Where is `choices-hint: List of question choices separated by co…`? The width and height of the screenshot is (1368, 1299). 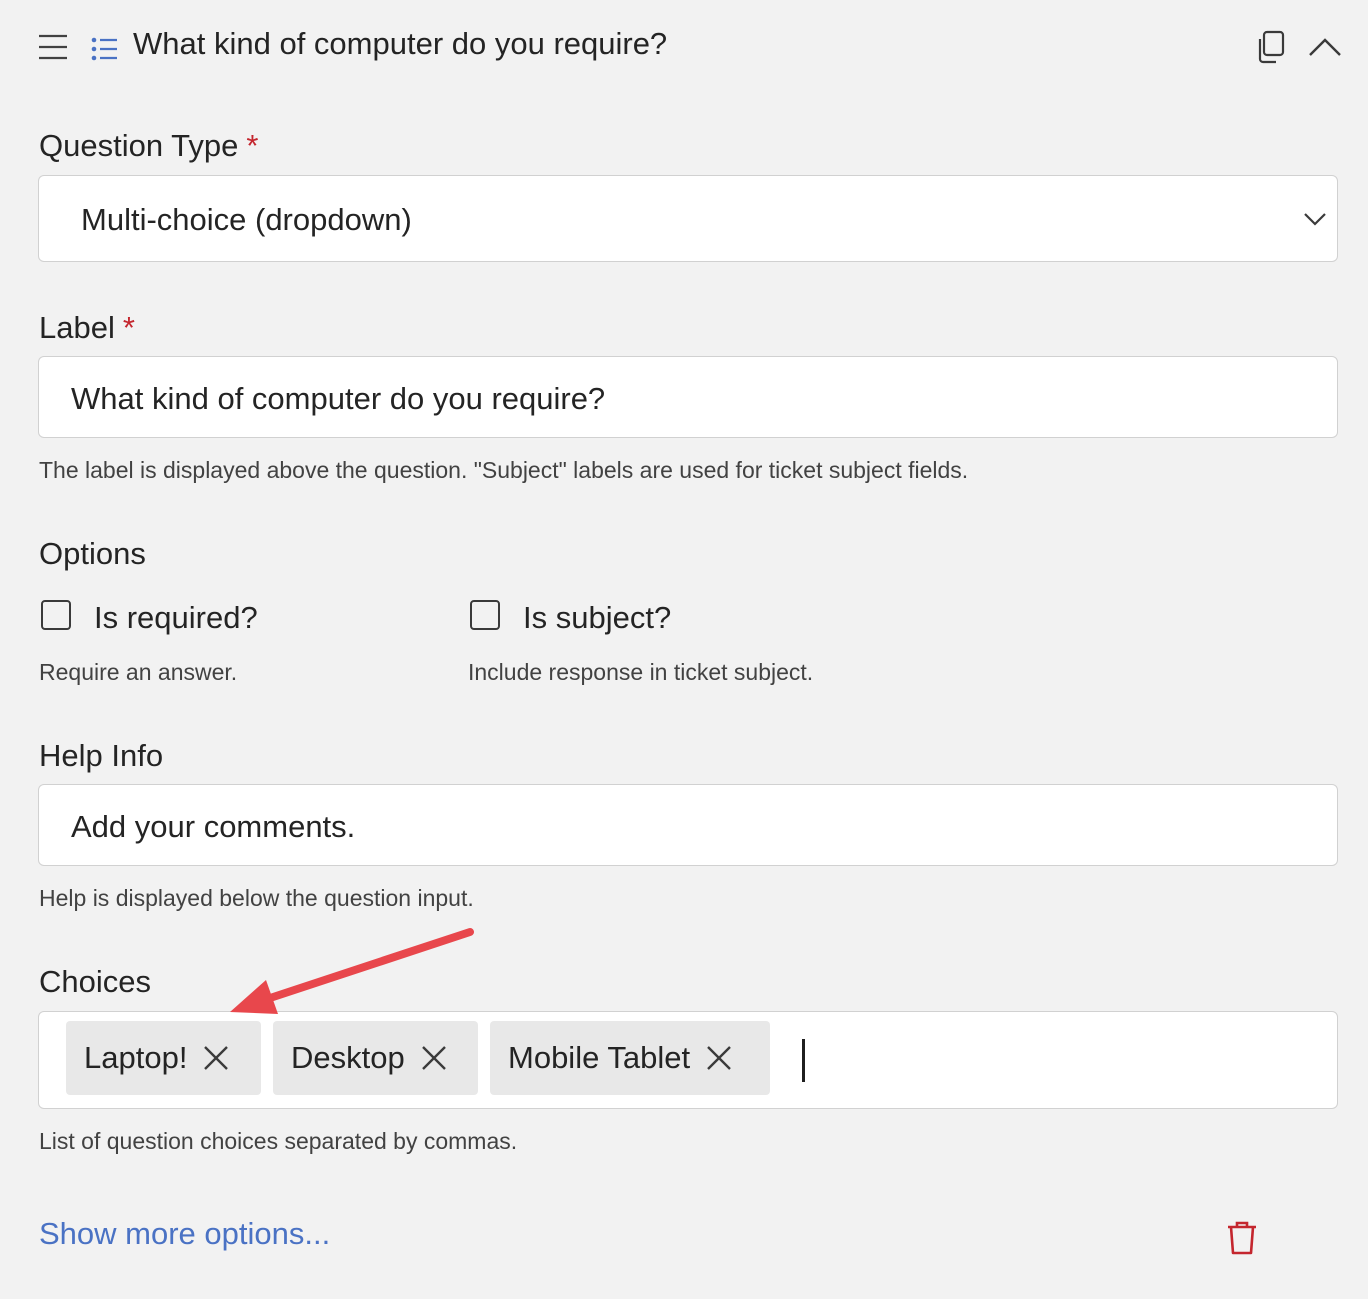 choices-hint: List of question choices separated by co… is located at coordinates (278, 1141).